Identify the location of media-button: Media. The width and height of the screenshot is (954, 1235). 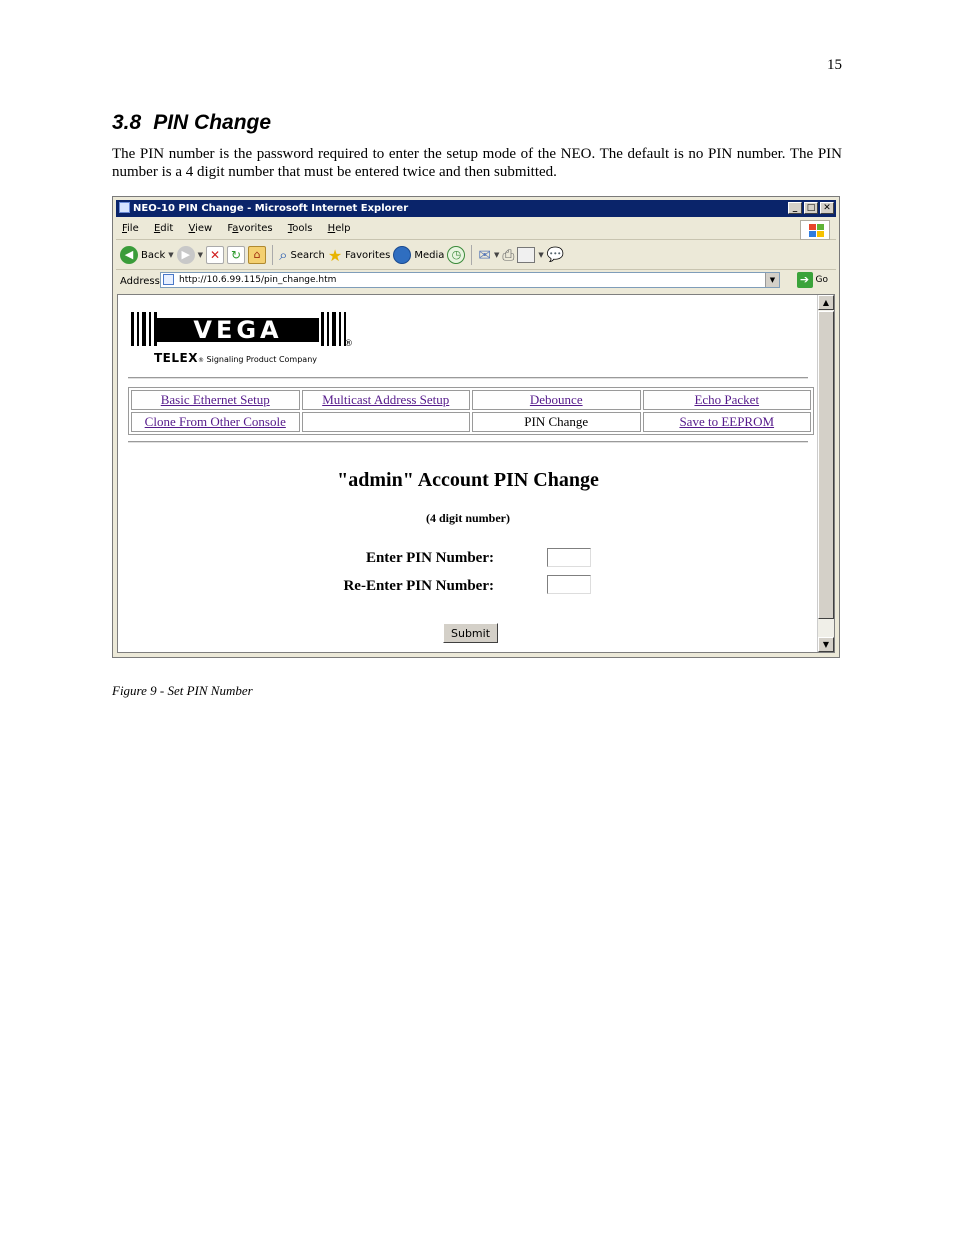
(418, 255).